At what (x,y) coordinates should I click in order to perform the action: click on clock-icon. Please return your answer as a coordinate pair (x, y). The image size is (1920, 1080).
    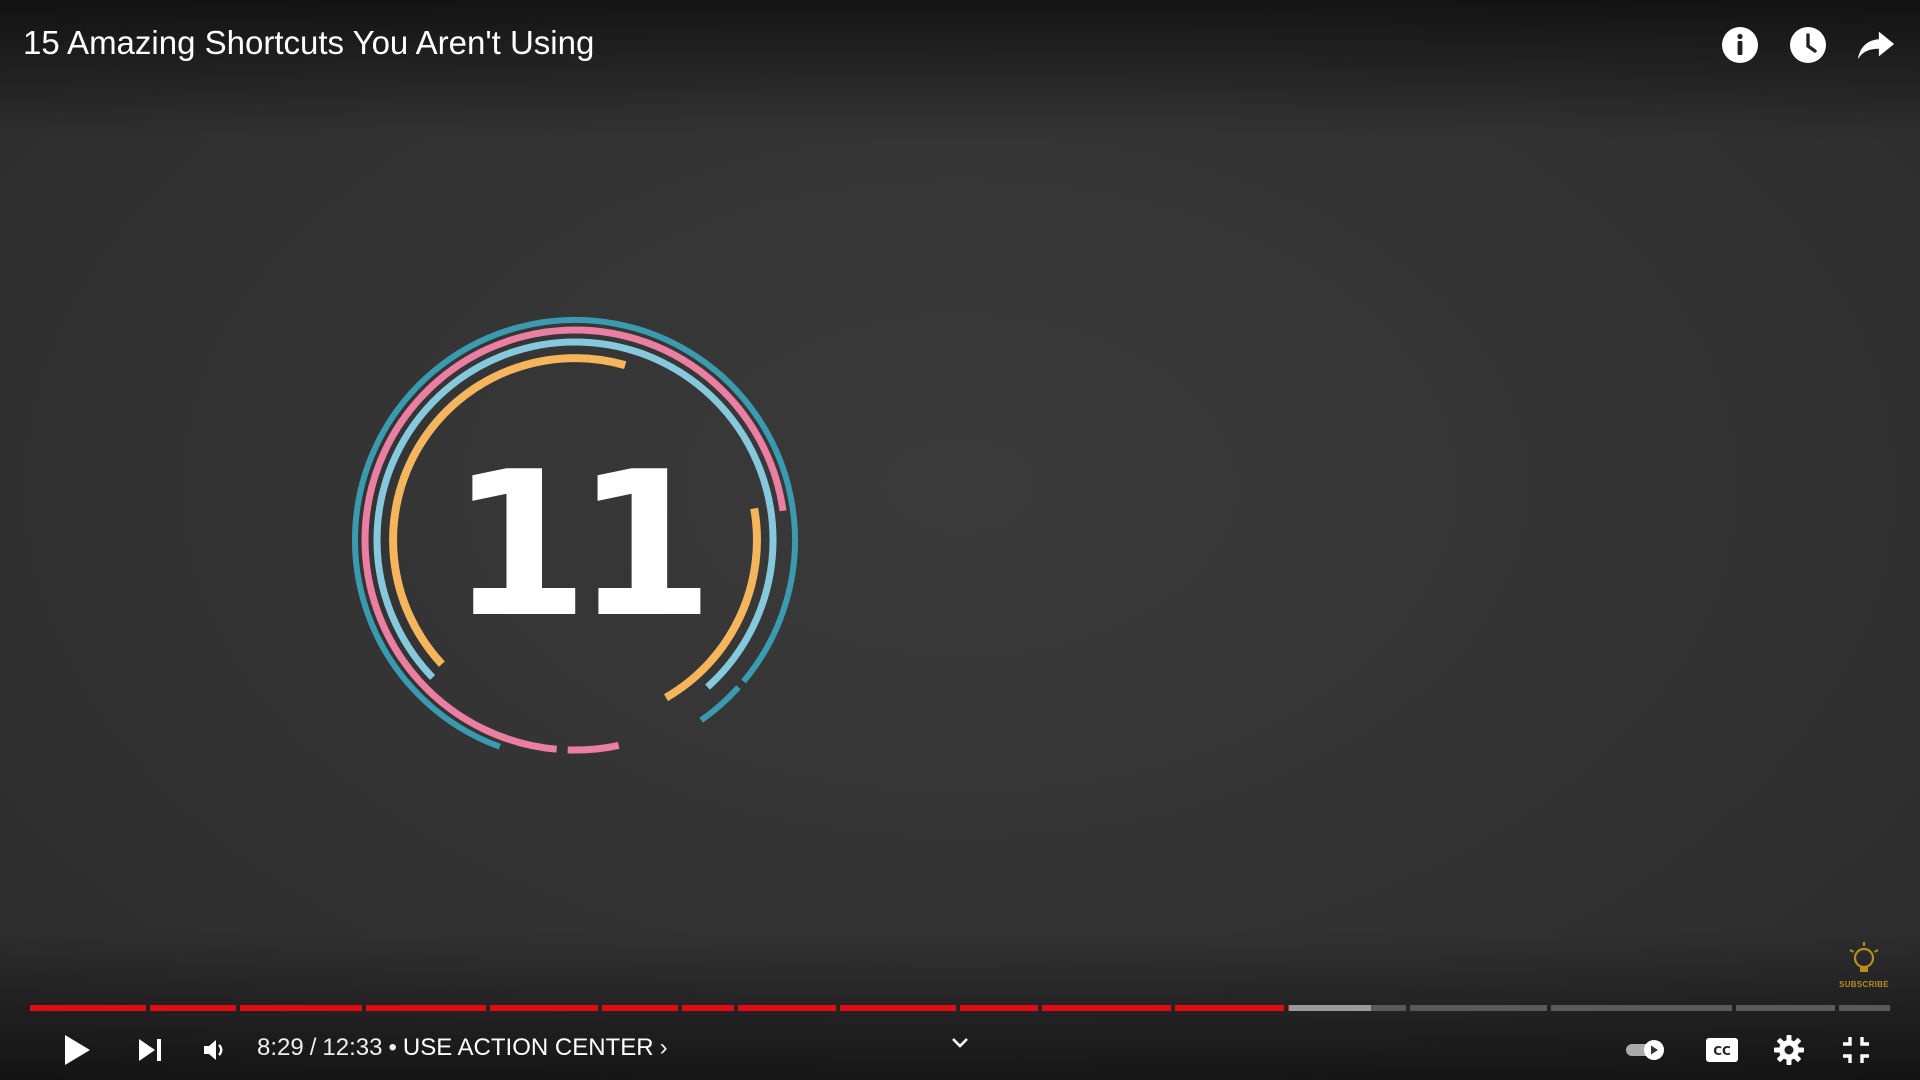
    Looking at the image, I should click on (1808, 45).